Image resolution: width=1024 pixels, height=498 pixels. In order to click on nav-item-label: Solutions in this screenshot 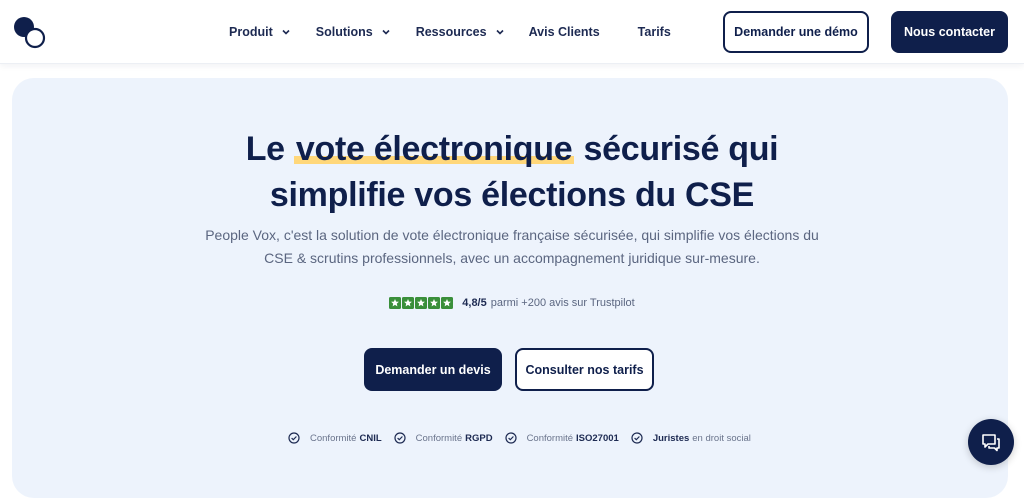, I will do `click(344, 32)`.